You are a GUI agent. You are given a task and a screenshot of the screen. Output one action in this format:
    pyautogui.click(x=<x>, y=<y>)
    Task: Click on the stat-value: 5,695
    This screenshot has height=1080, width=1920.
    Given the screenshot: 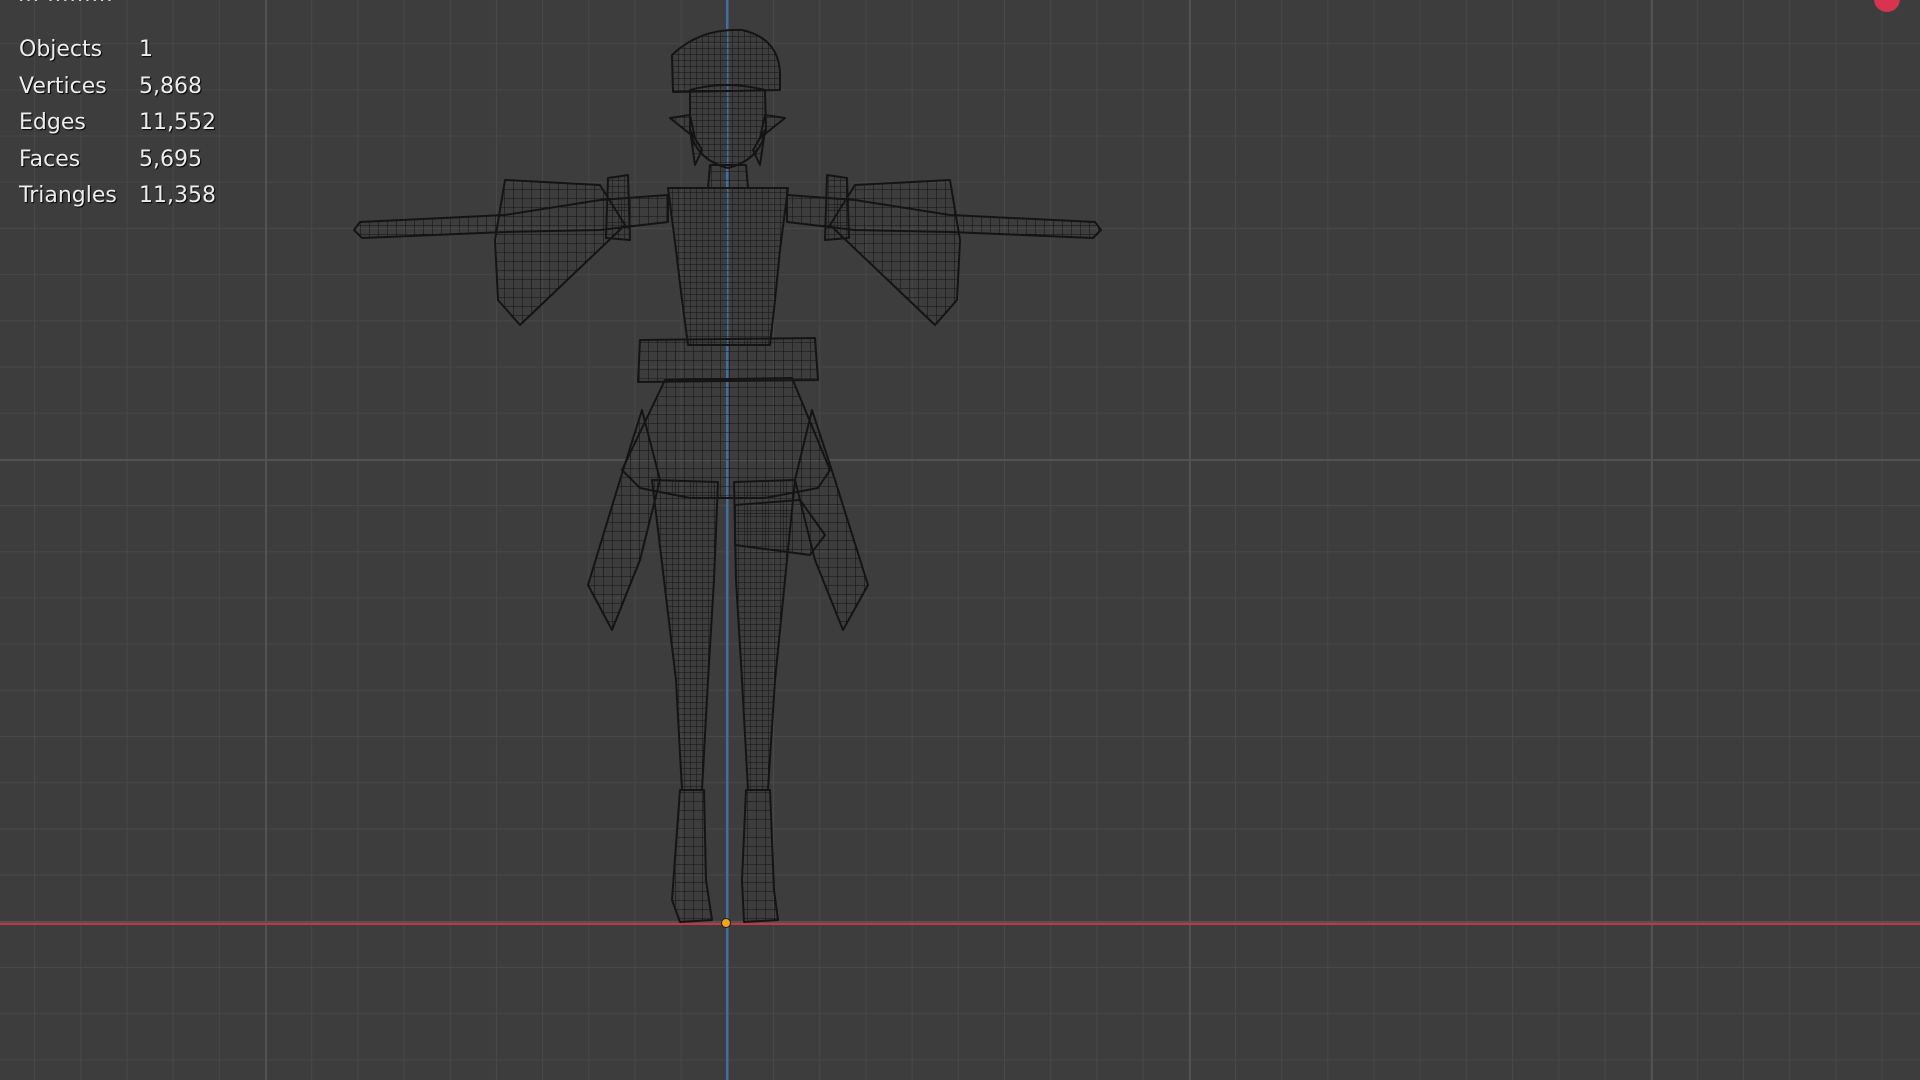 What is the action you would take?
    pyautogui.click(x=170, y=159)
    